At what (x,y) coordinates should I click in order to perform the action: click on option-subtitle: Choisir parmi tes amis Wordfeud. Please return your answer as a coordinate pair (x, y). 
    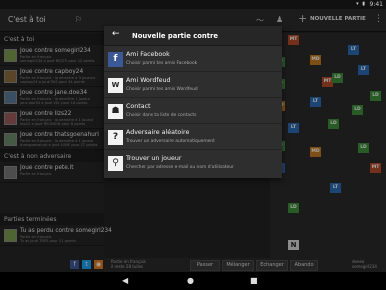
    Looking at the image, I should click on (162, 89).